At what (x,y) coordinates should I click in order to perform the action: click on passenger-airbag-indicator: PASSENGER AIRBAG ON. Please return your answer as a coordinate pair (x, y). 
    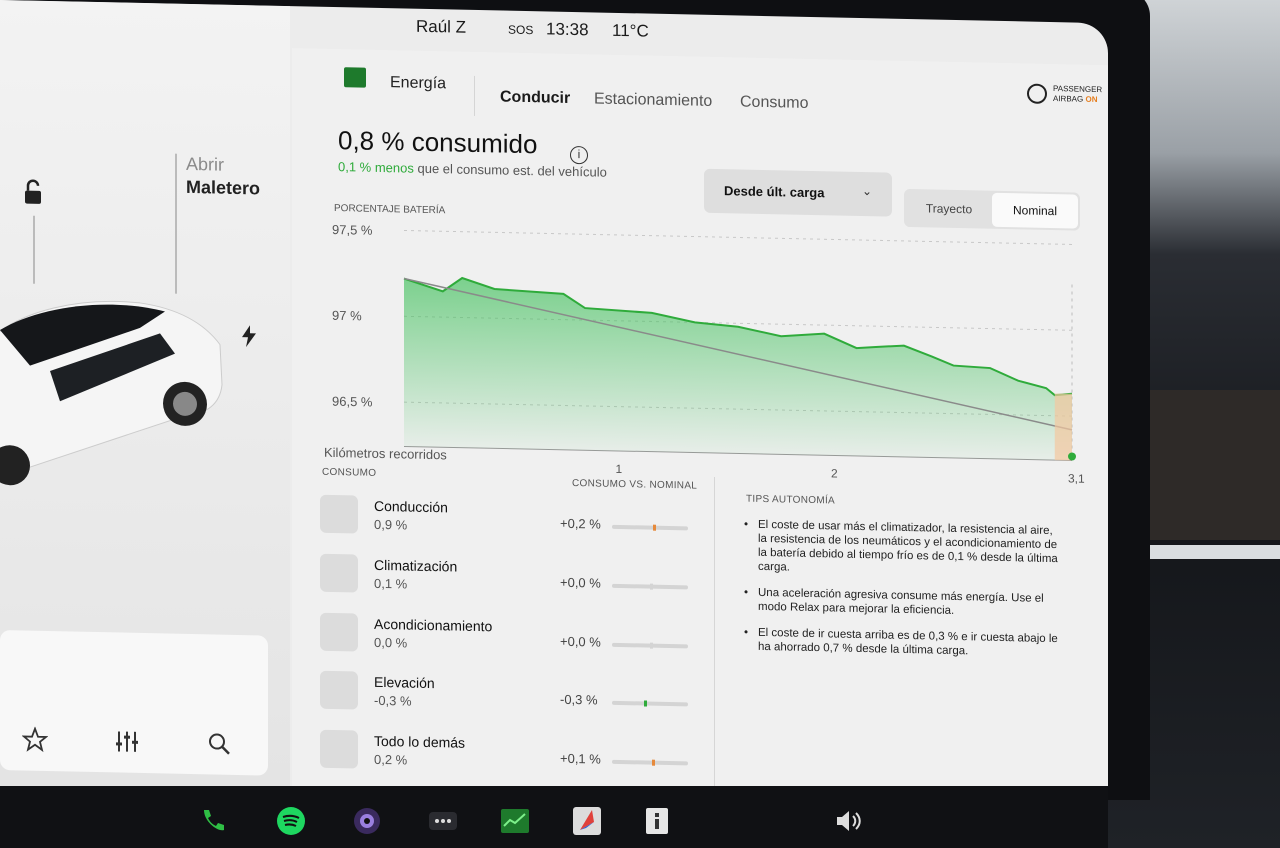
    Looking at the image, I should click on (1065, 97).